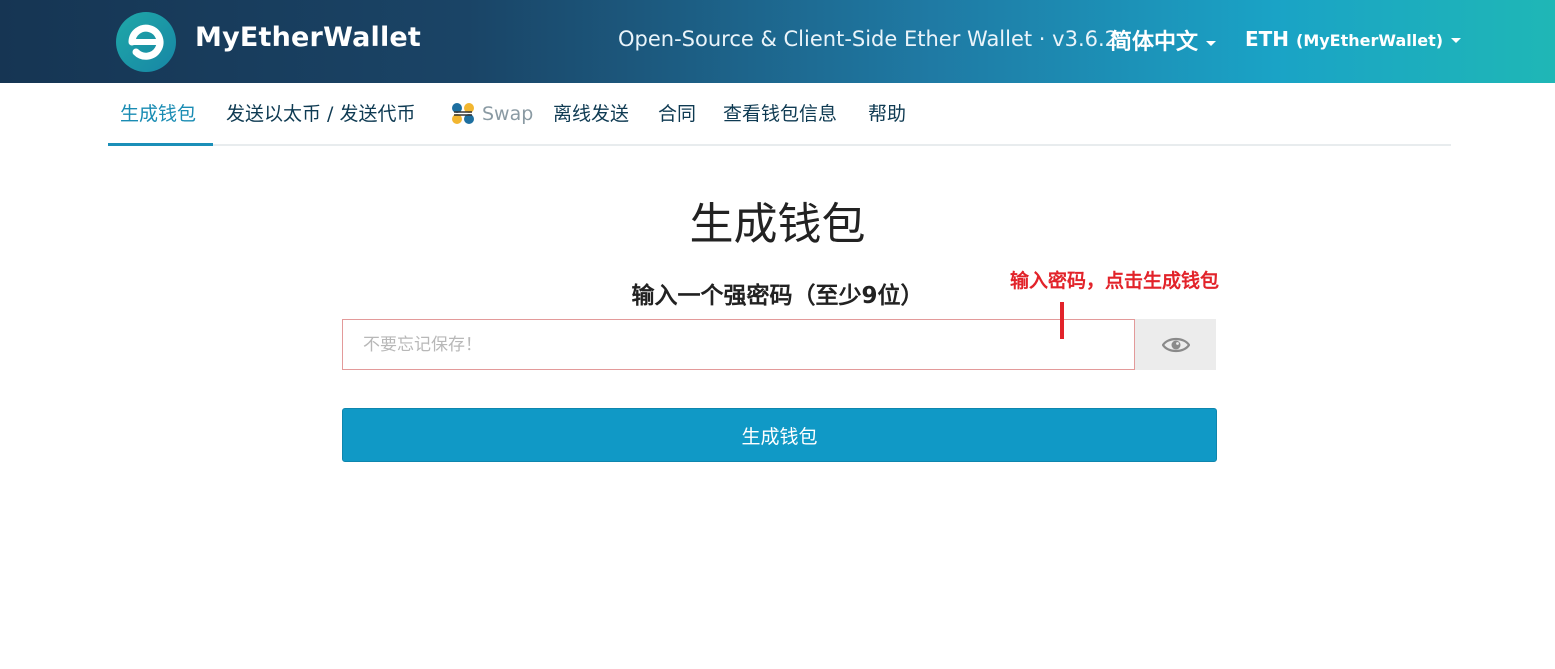 The width and height of the screenshot is (1555, 669). I want to click on annotation-pointer, so click(1062, 320).